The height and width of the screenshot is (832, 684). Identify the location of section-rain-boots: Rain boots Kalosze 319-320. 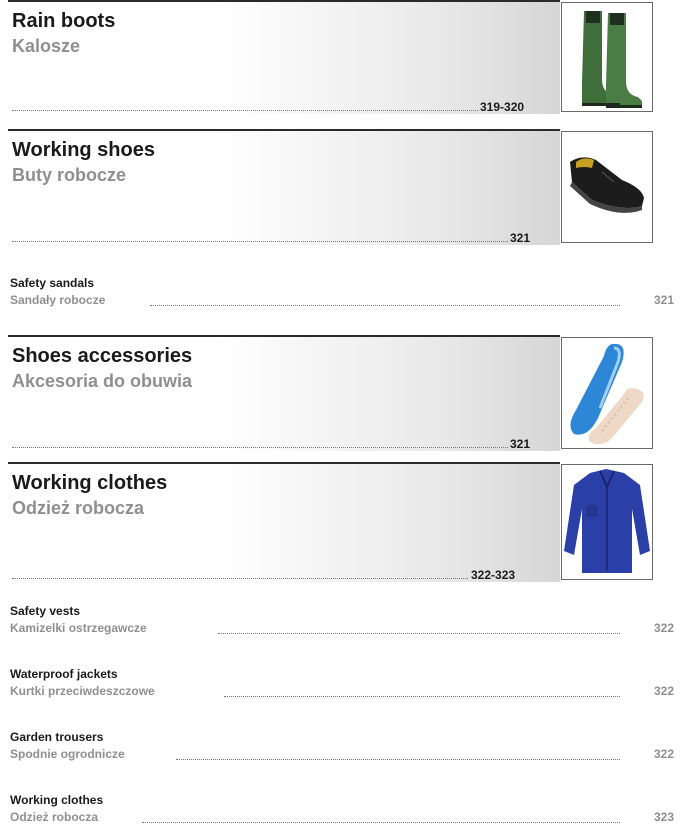
(284, 57).